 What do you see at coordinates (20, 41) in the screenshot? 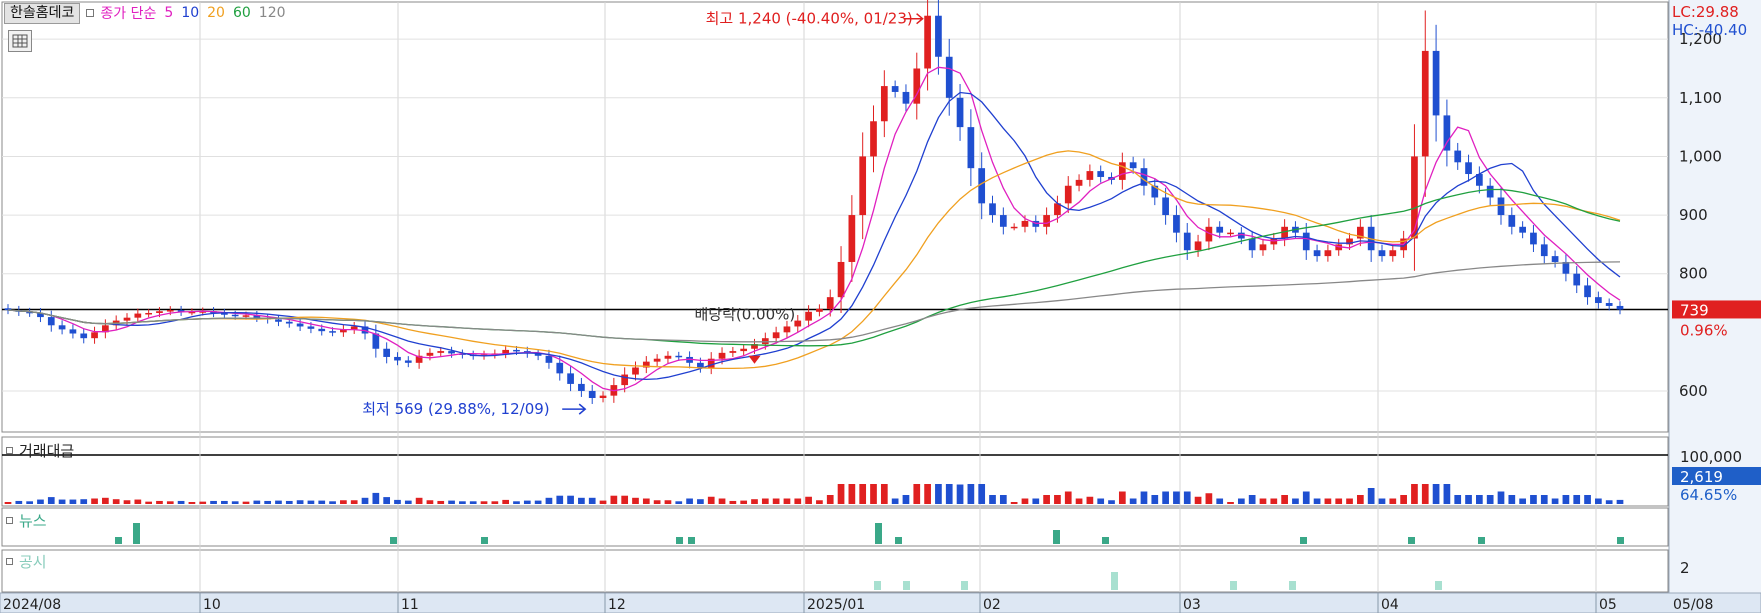
I see `grid-calendar-icon` at bounding box center [20, 41].